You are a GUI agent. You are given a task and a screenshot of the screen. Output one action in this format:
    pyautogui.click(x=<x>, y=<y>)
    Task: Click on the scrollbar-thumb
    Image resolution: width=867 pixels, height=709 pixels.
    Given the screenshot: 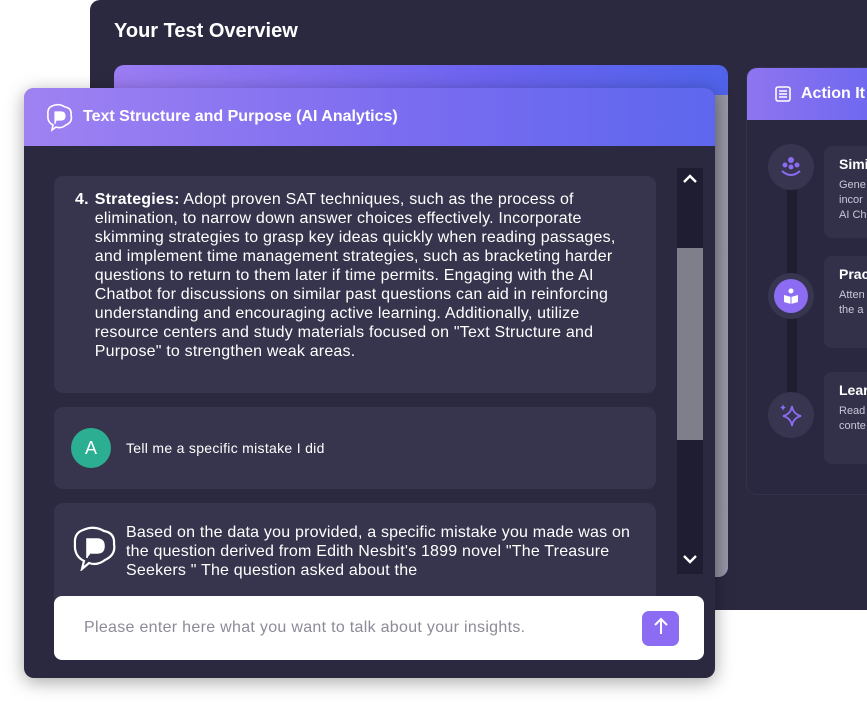 What is the action you would take?
    pyautogui.click(x=690, y=344)
    